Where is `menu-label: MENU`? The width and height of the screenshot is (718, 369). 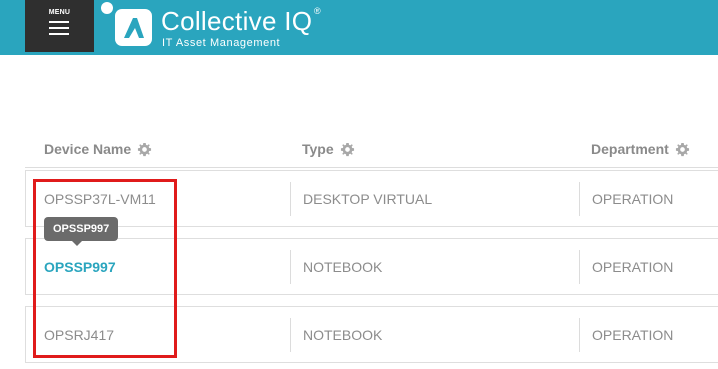
menu-label: MENU is located at coordinates (59, 12).